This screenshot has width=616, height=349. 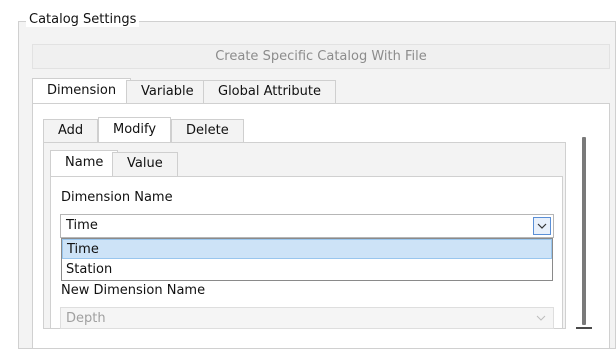 I want to click on dimension-name-dropdown-list: Time Station, so click(x=307, y=259).